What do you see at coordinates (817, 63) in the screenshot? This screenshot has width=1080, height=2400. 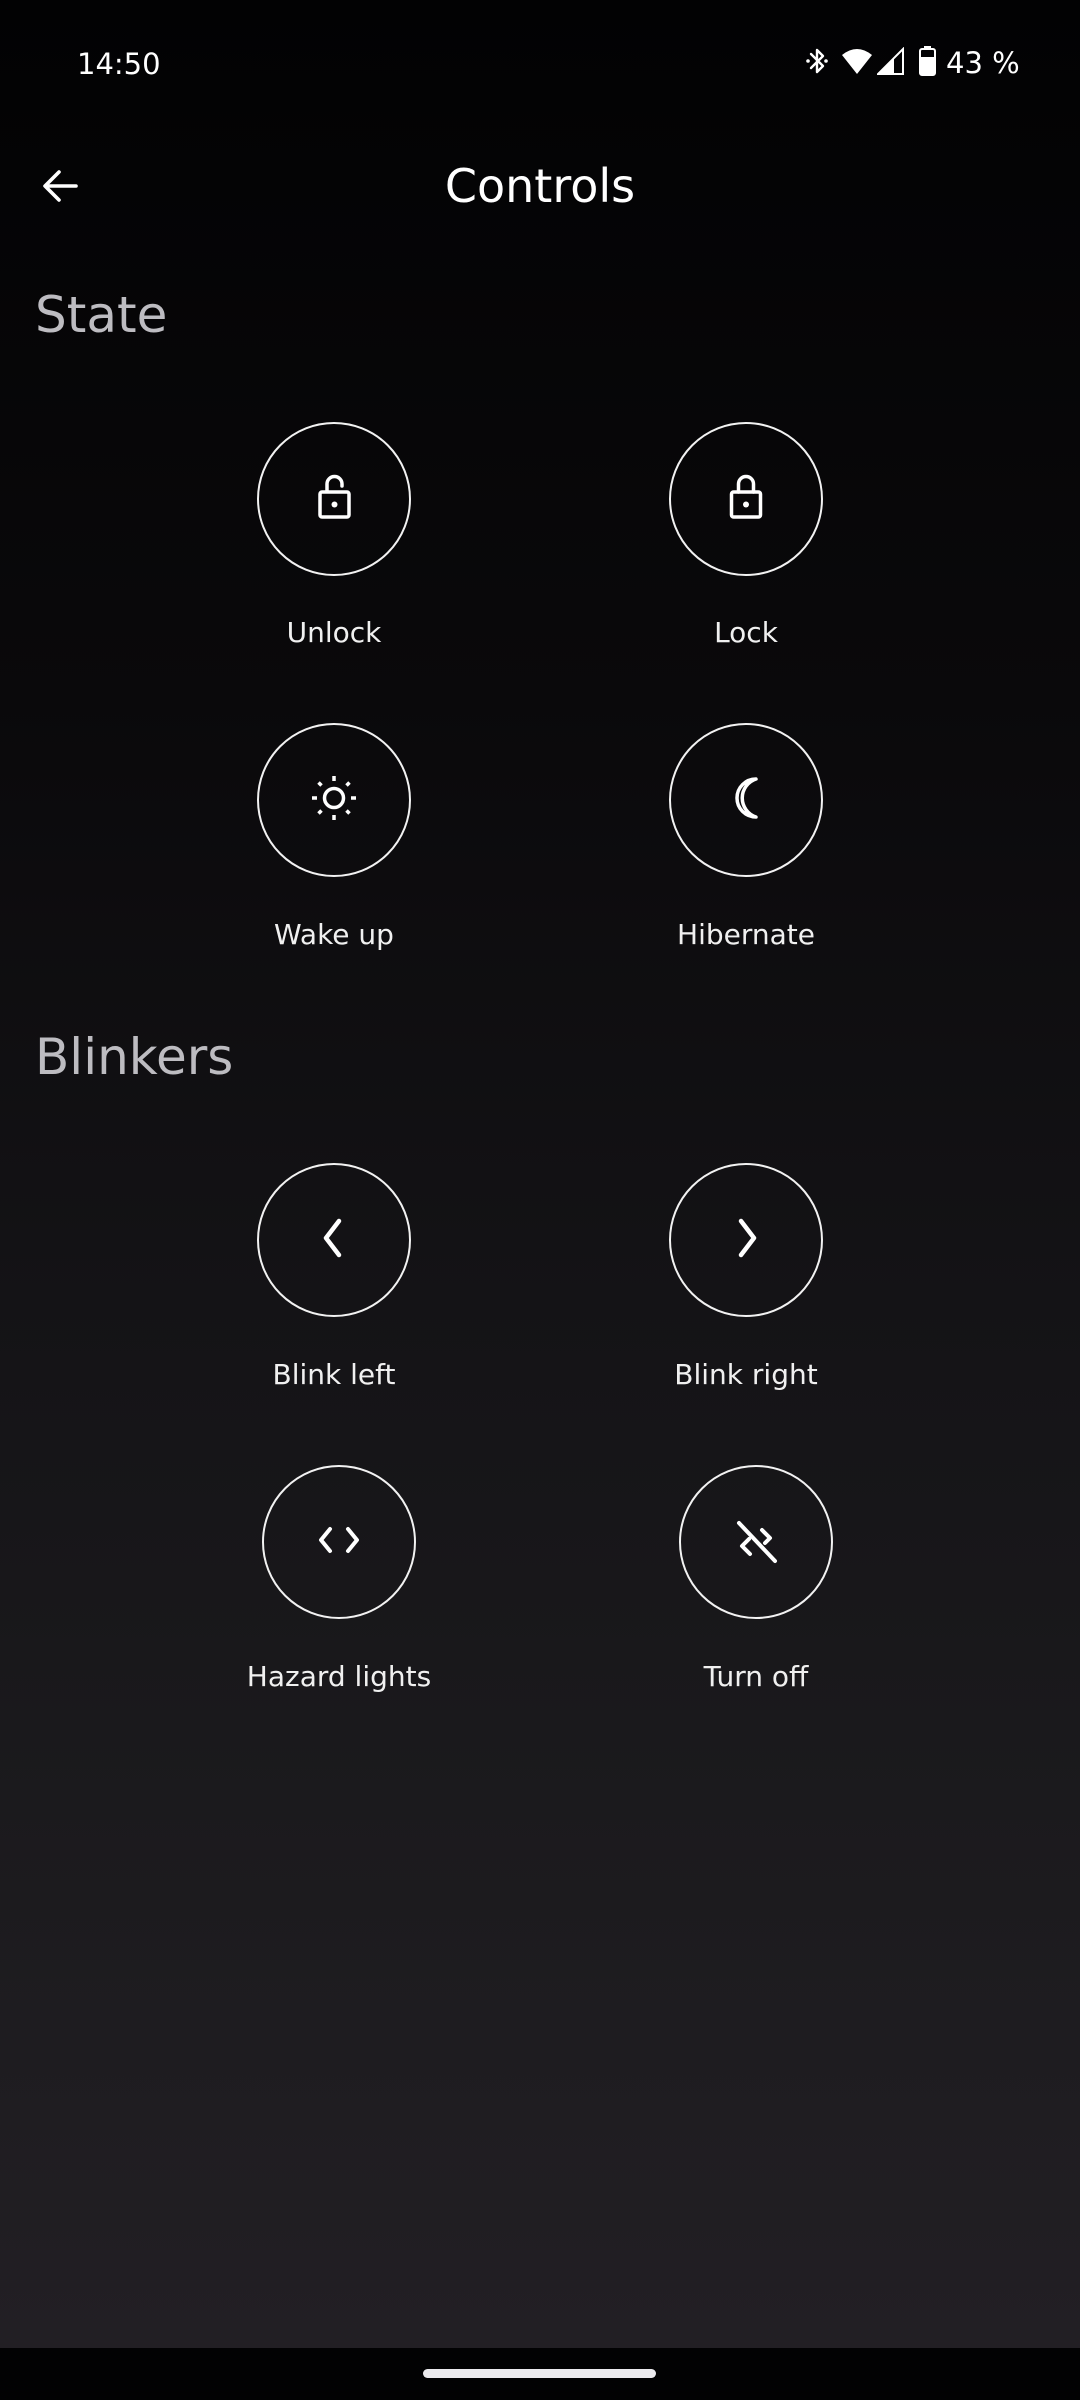 I see `bluetooth-icon` at bounding box center [817, 63].